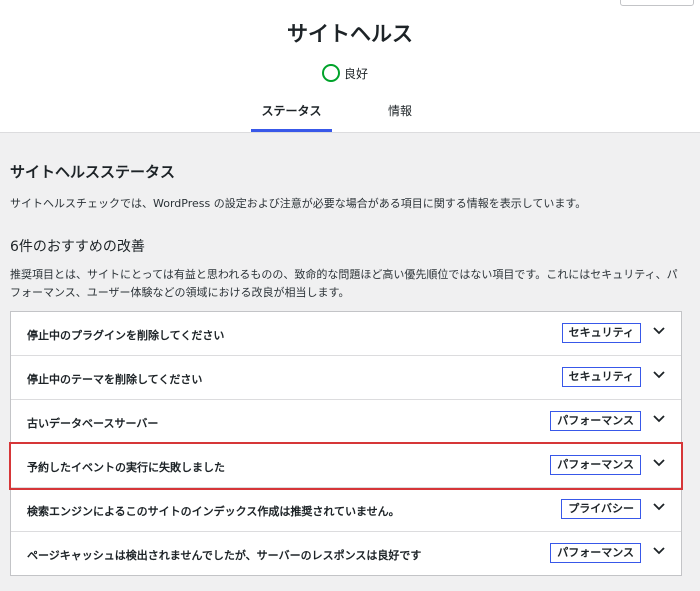 This screenshot has width=700, height=591. What do you see at coordinates (400, 113) in the screenshot?
I see `tab-info: 情報` at bounding box center [400, 113].